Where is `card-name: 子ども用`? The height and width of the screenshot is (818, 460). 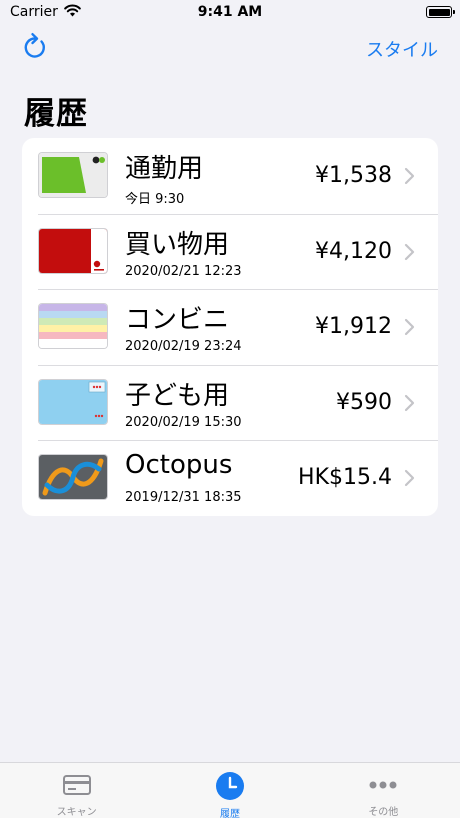 card-name: 子ども用 is located at coordinates (177, 395).